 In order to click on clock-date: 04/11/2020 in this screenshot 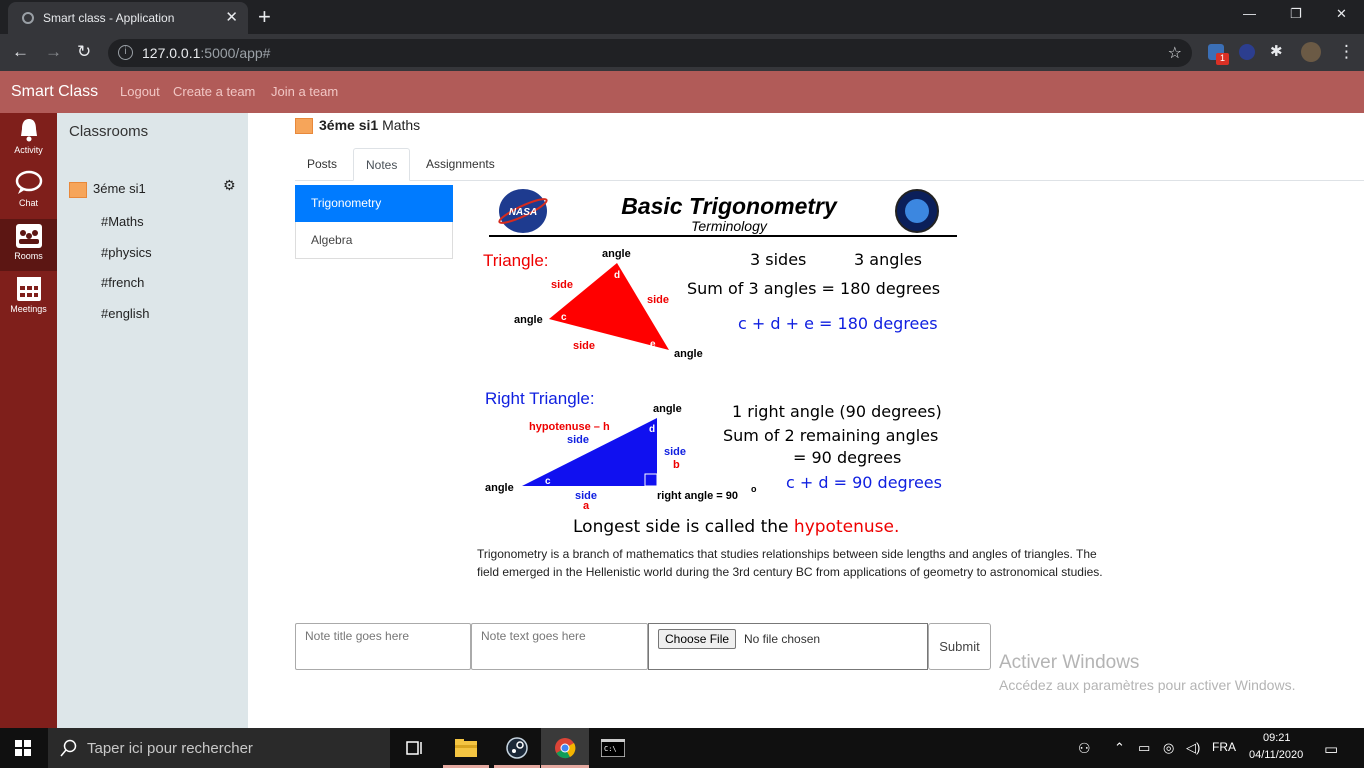, I will do `click(1276, 755)`.